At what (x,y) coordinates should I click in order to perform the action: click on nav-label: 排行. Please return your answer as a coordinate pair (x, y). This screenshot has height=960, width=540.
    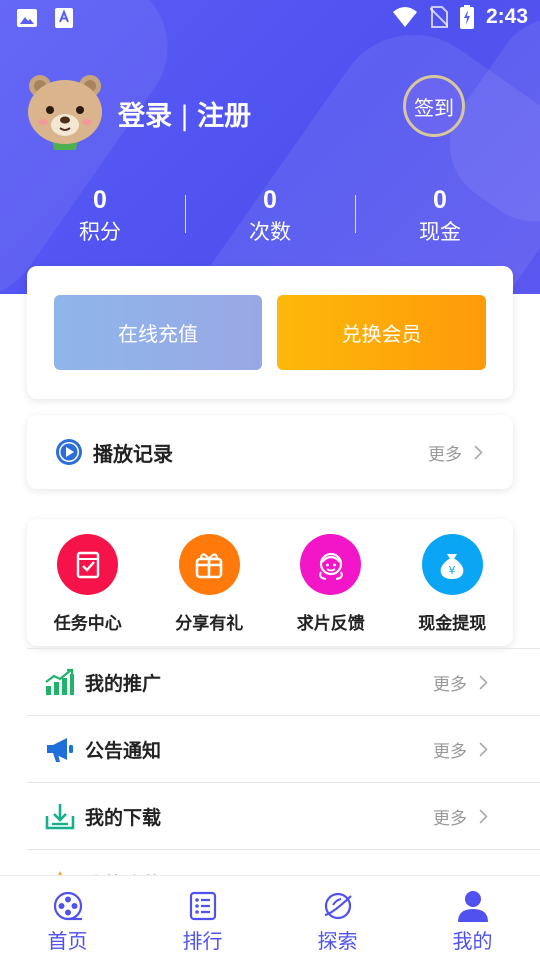
    Looking at the image, I should click on (202, 941).